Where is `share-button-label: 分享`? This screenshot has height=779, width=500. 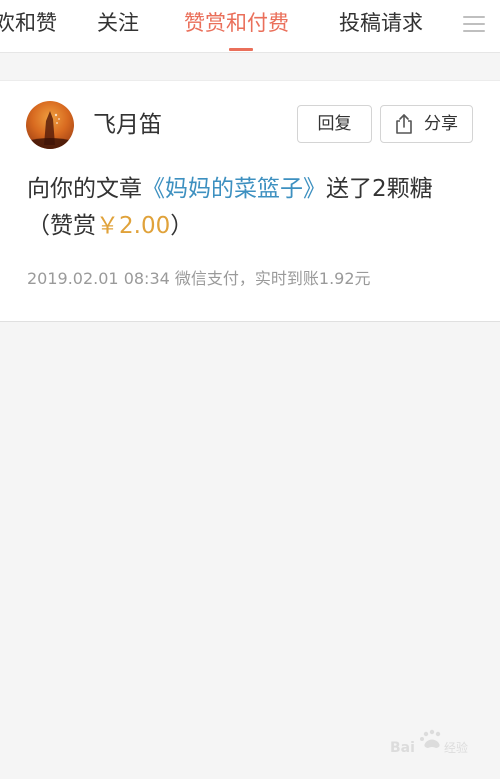 share-button-label: 分享 is located at coordinates (441, 124).